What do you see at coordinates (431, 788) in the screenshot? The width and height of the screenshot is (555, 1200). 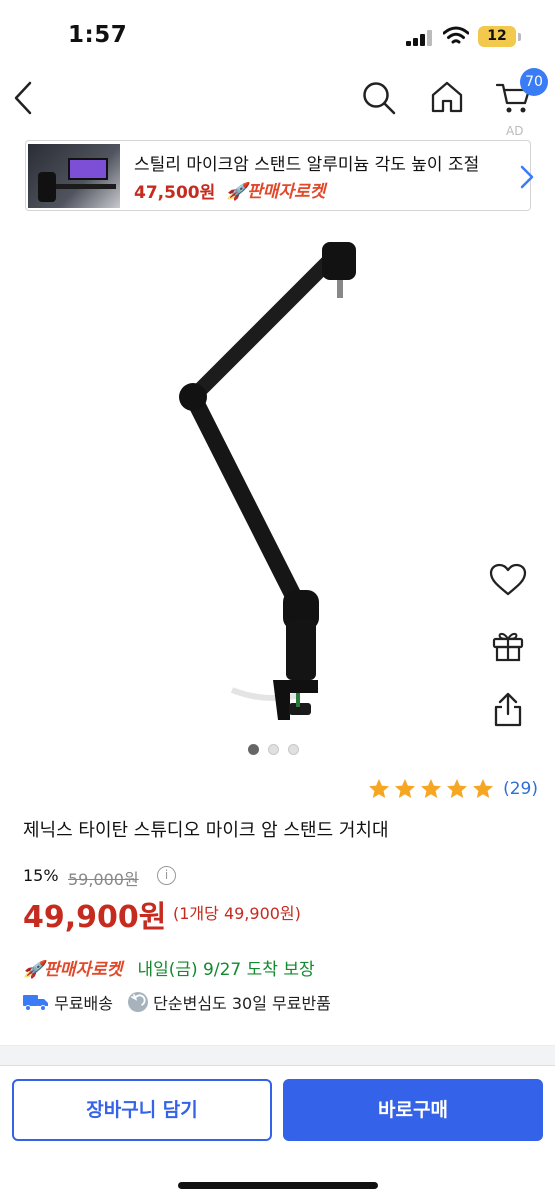 I see `star-rating-icon` at bounding box center [431, 788].